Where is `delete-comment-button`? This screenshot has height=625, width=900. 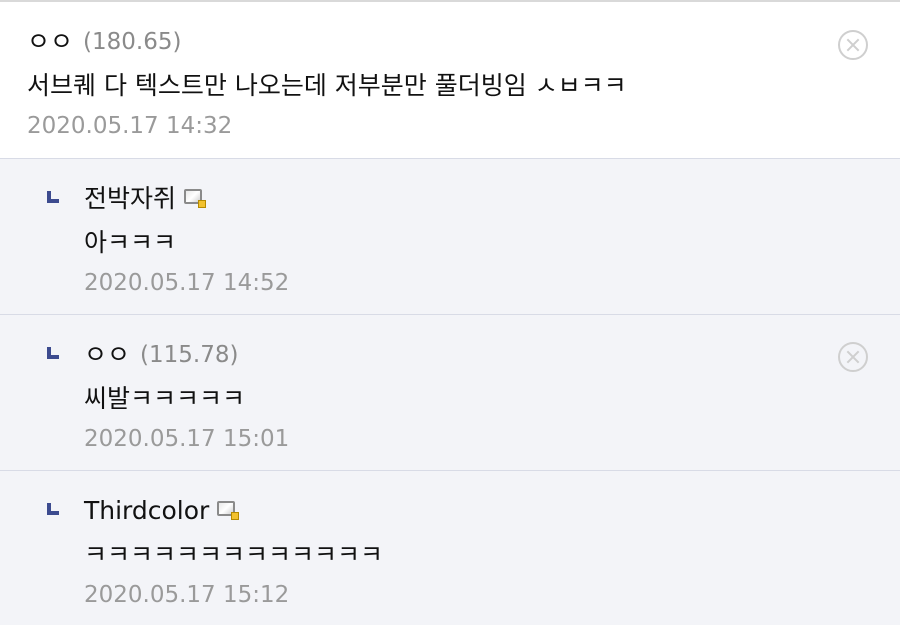
delete-comment-button is located at coordinates (853, 45).